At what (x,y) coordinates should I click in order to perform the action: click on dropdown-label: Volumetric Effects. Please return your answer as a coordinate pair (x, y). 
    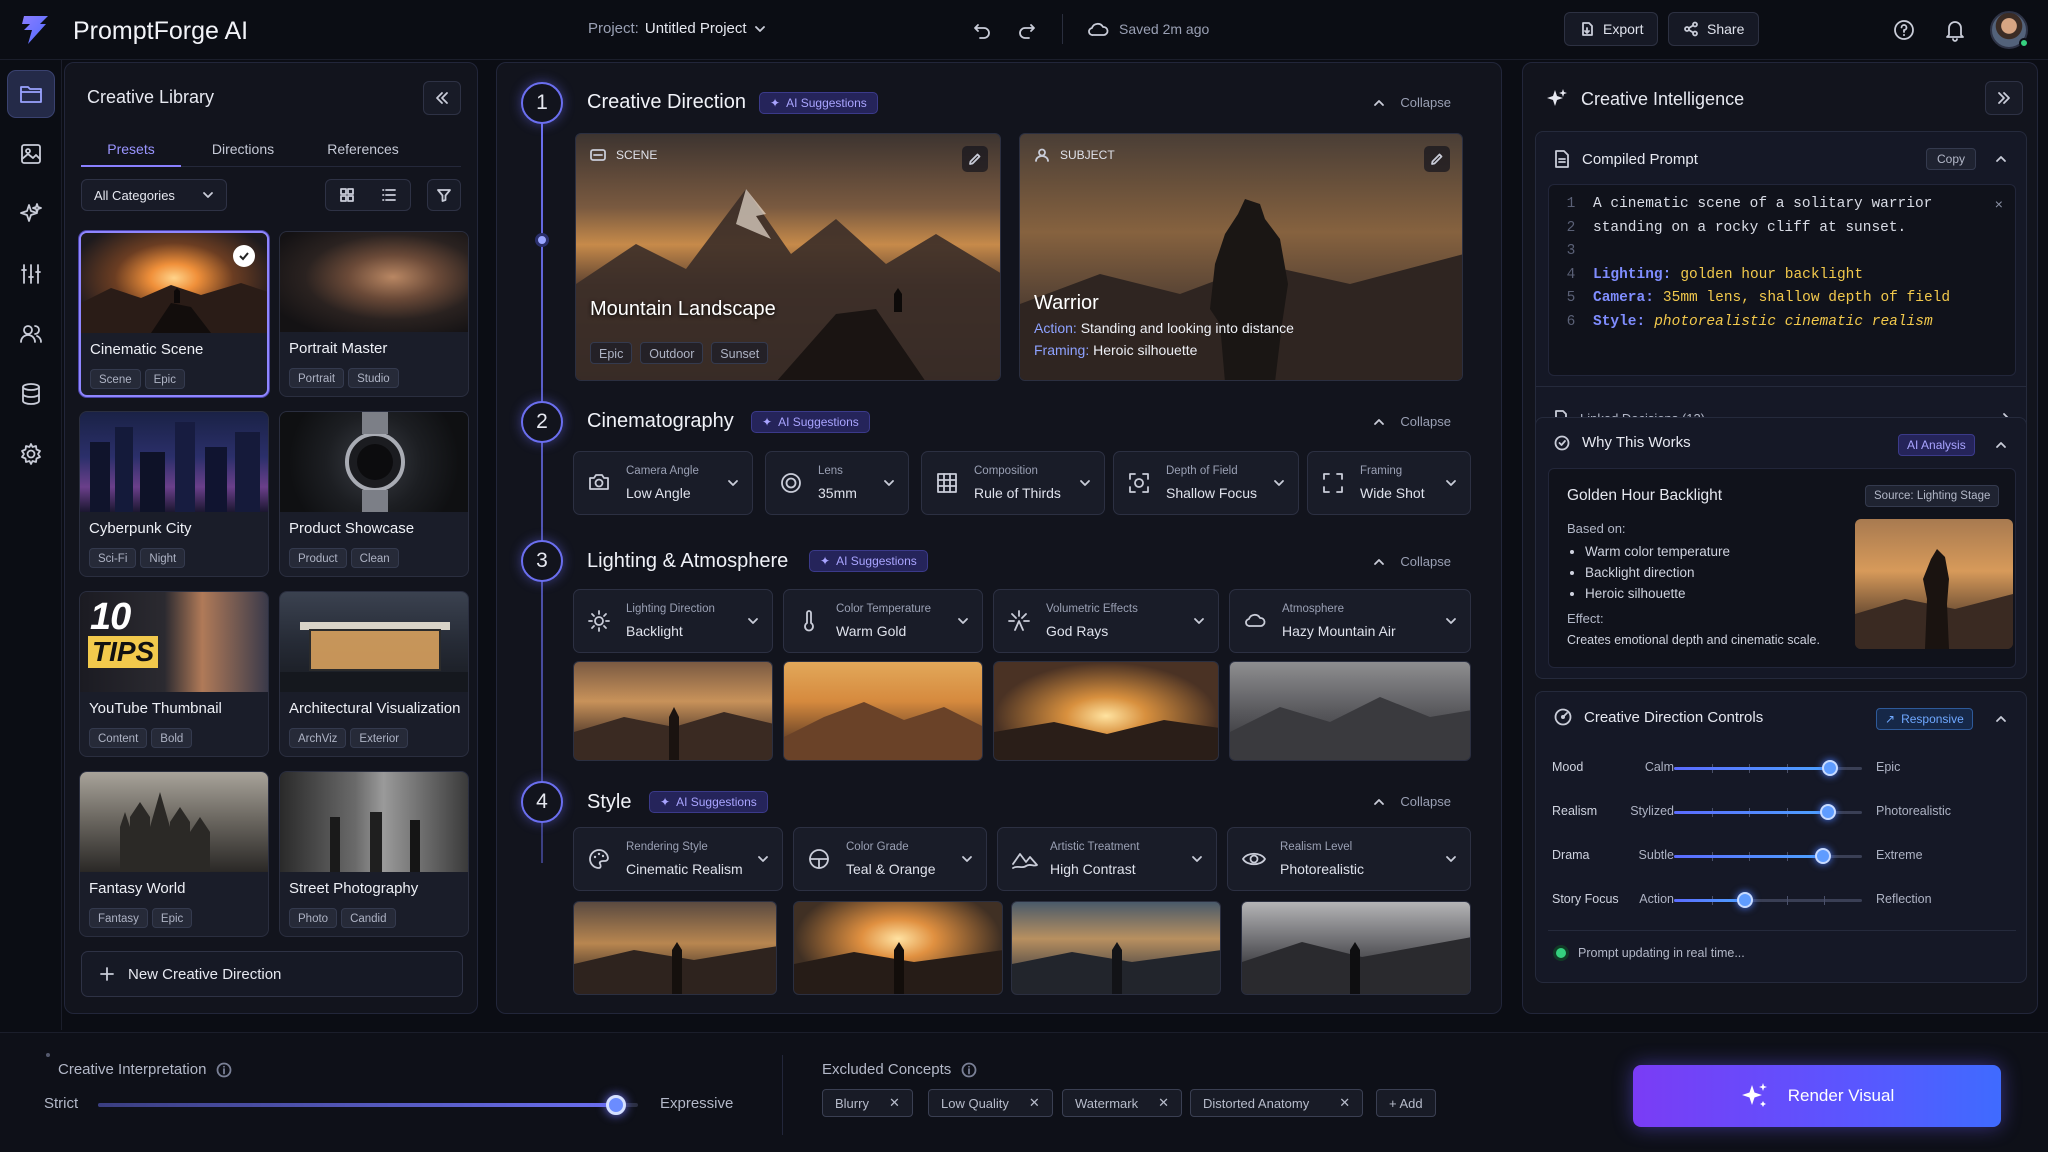
    Looking at the image, I should click on (1092, 609).